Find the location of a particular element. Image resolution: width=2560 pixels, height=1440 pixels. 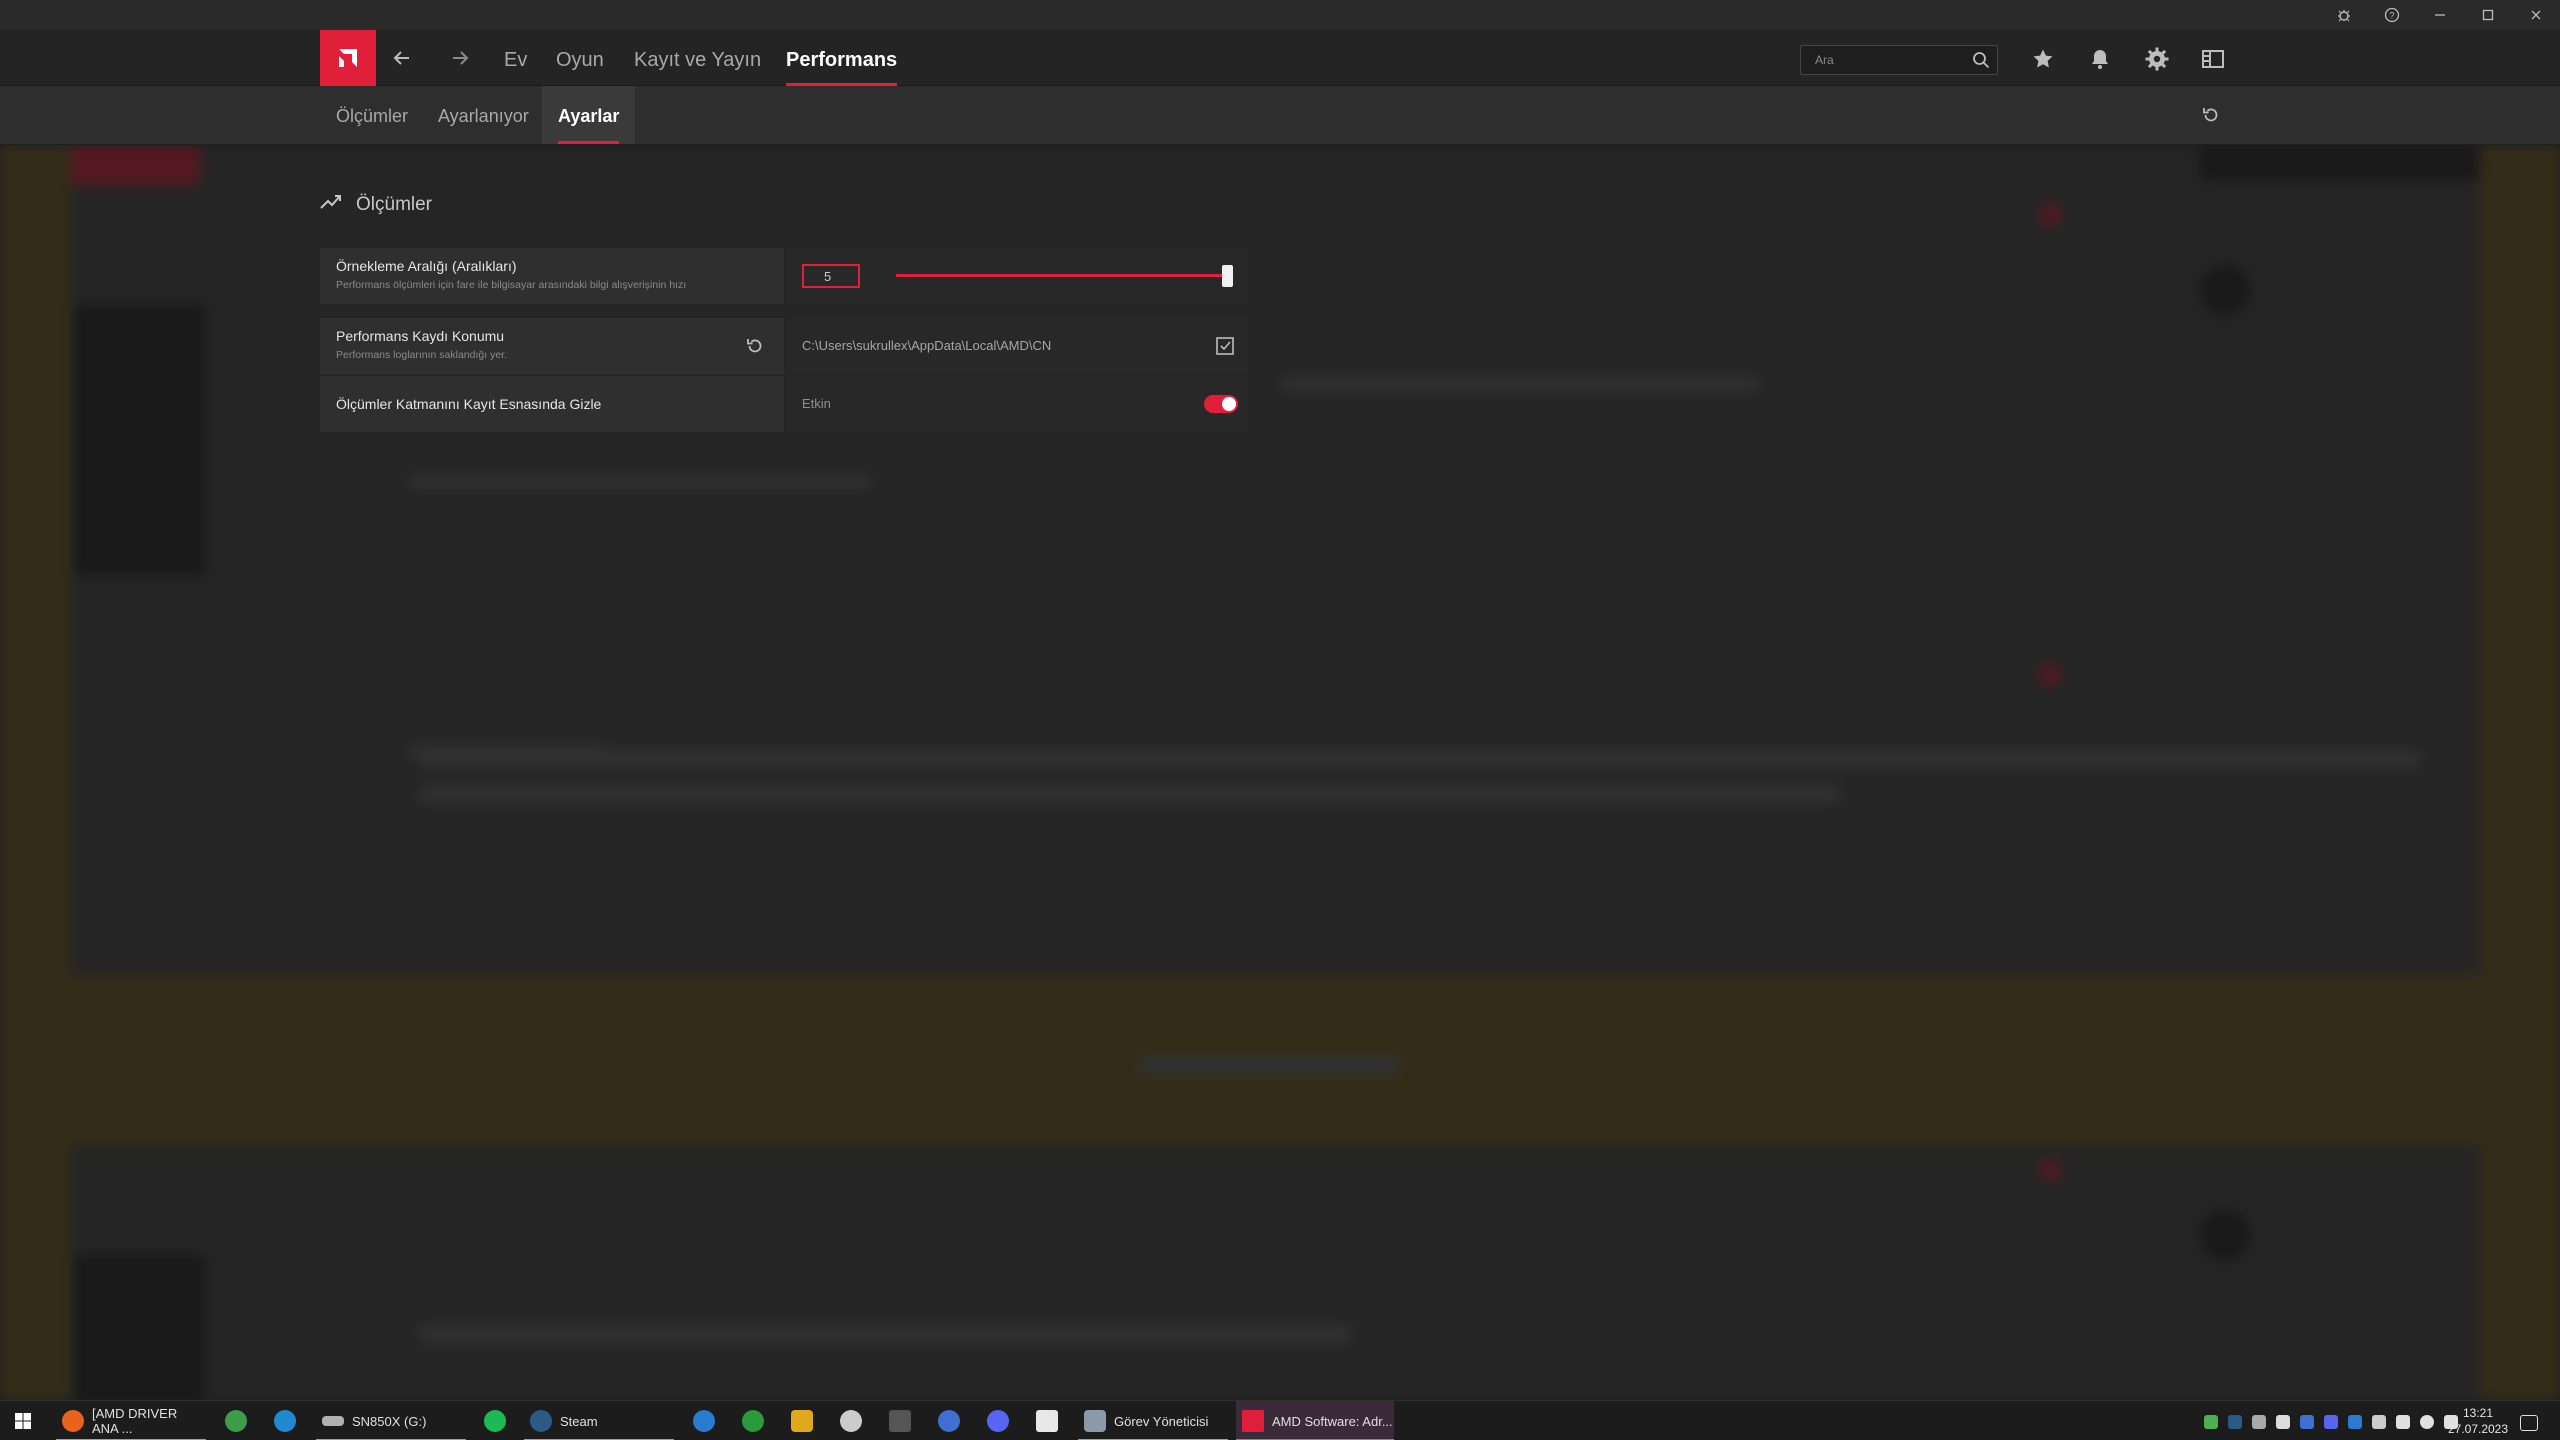

rockstar-icon is located at coordinates (802, 1421).